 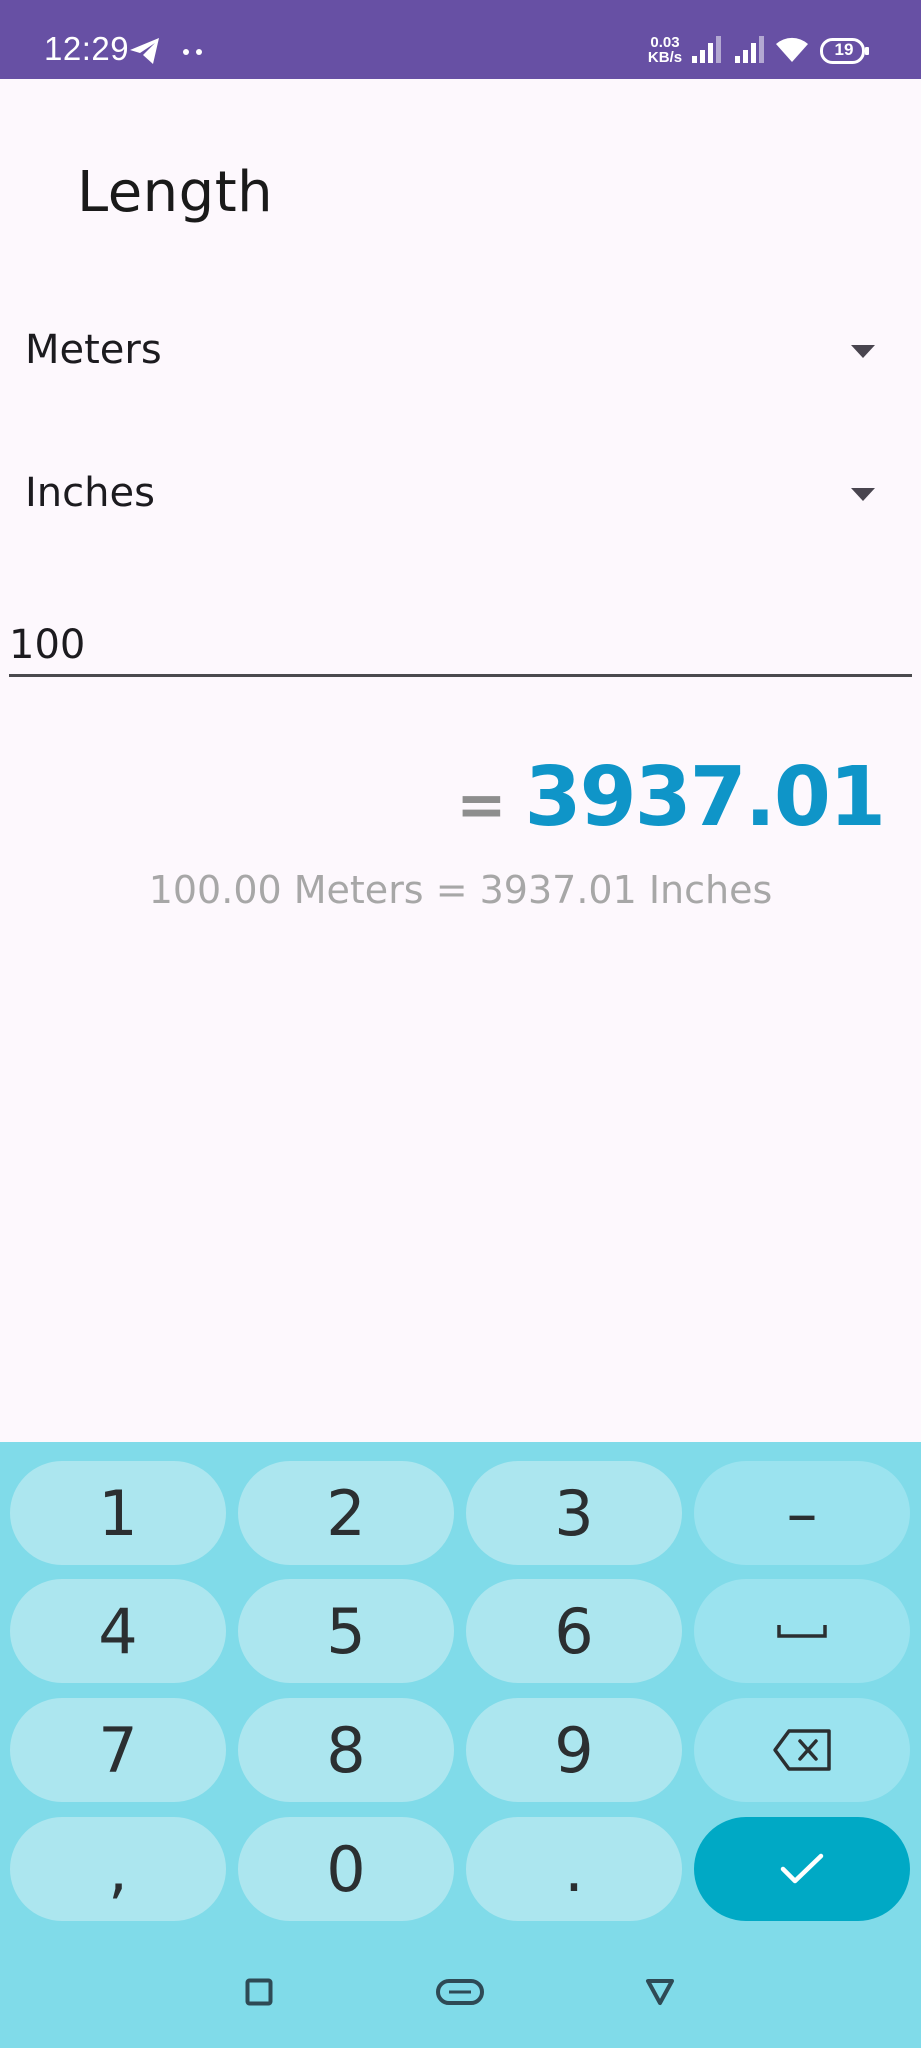 I want to click on recents-square-icon, so click(x=259, y=1992).